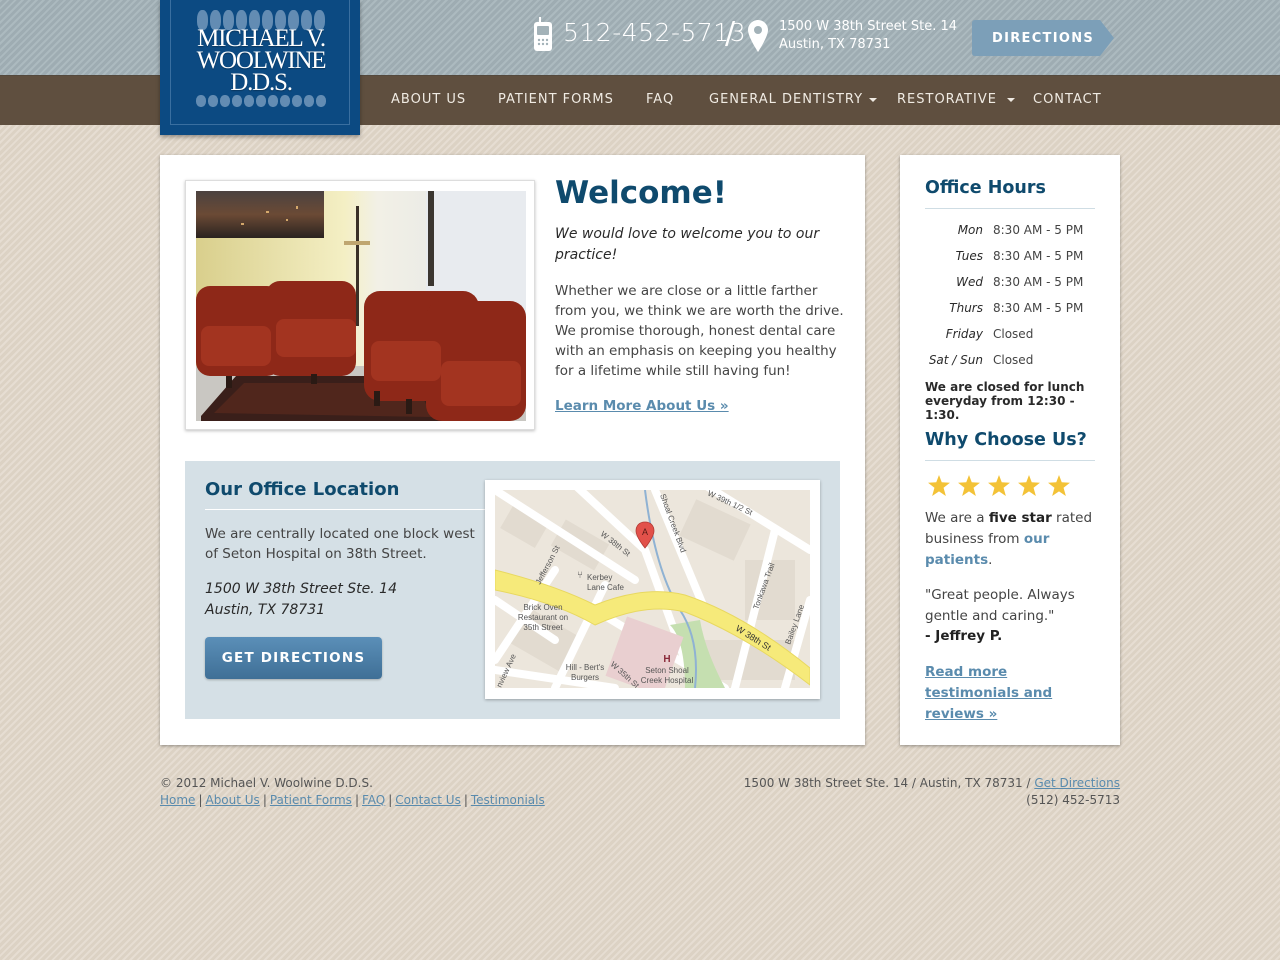 This screenshot has width=1280, height=960. Describe the element at coordinates (955, 360) in the screenshot. I see `hours-day: Sat / Sun` at that location.